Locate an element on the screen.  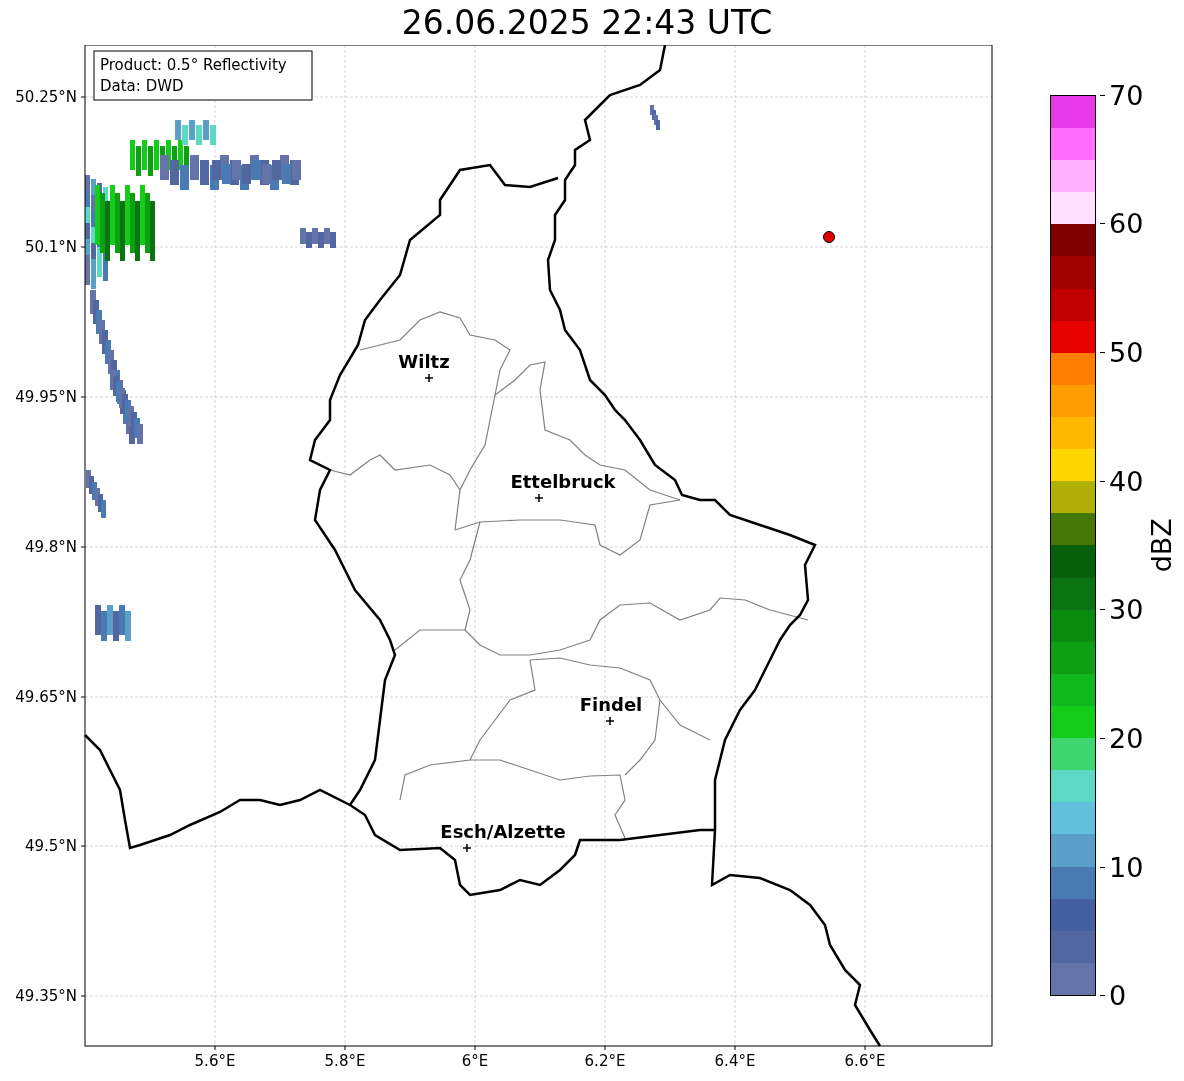
chart-title: 26.06.2025 22:43 UTC is located at coordinates (587, 22).